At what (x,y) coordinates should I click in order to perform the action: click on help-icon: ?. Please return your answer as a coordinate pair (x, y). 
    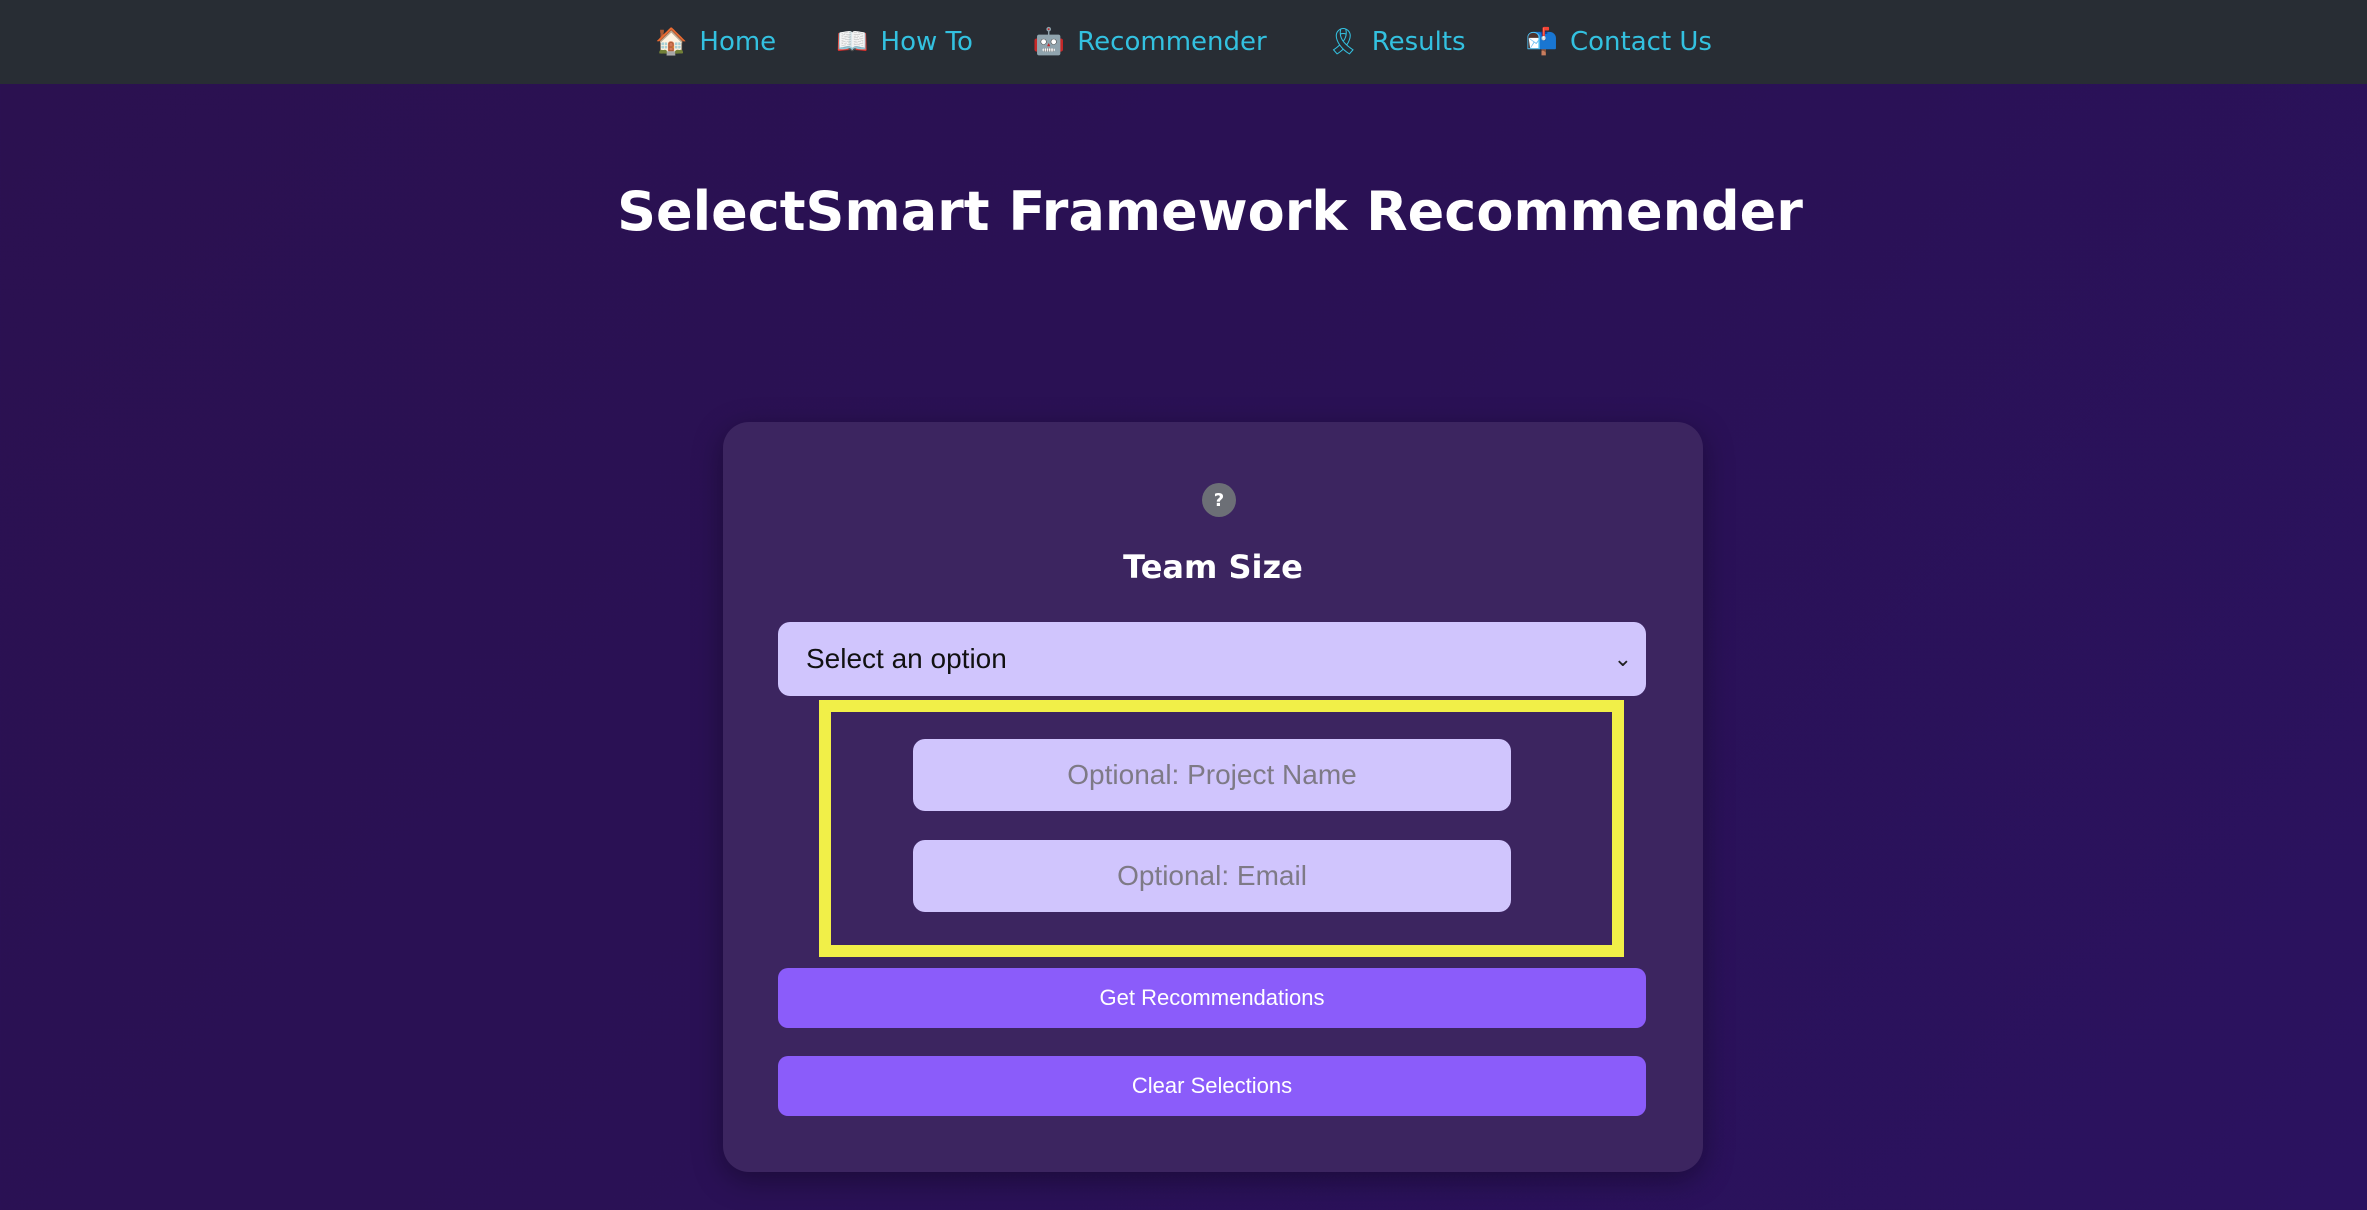
    Looking at the image, I should click on (1219, 500).